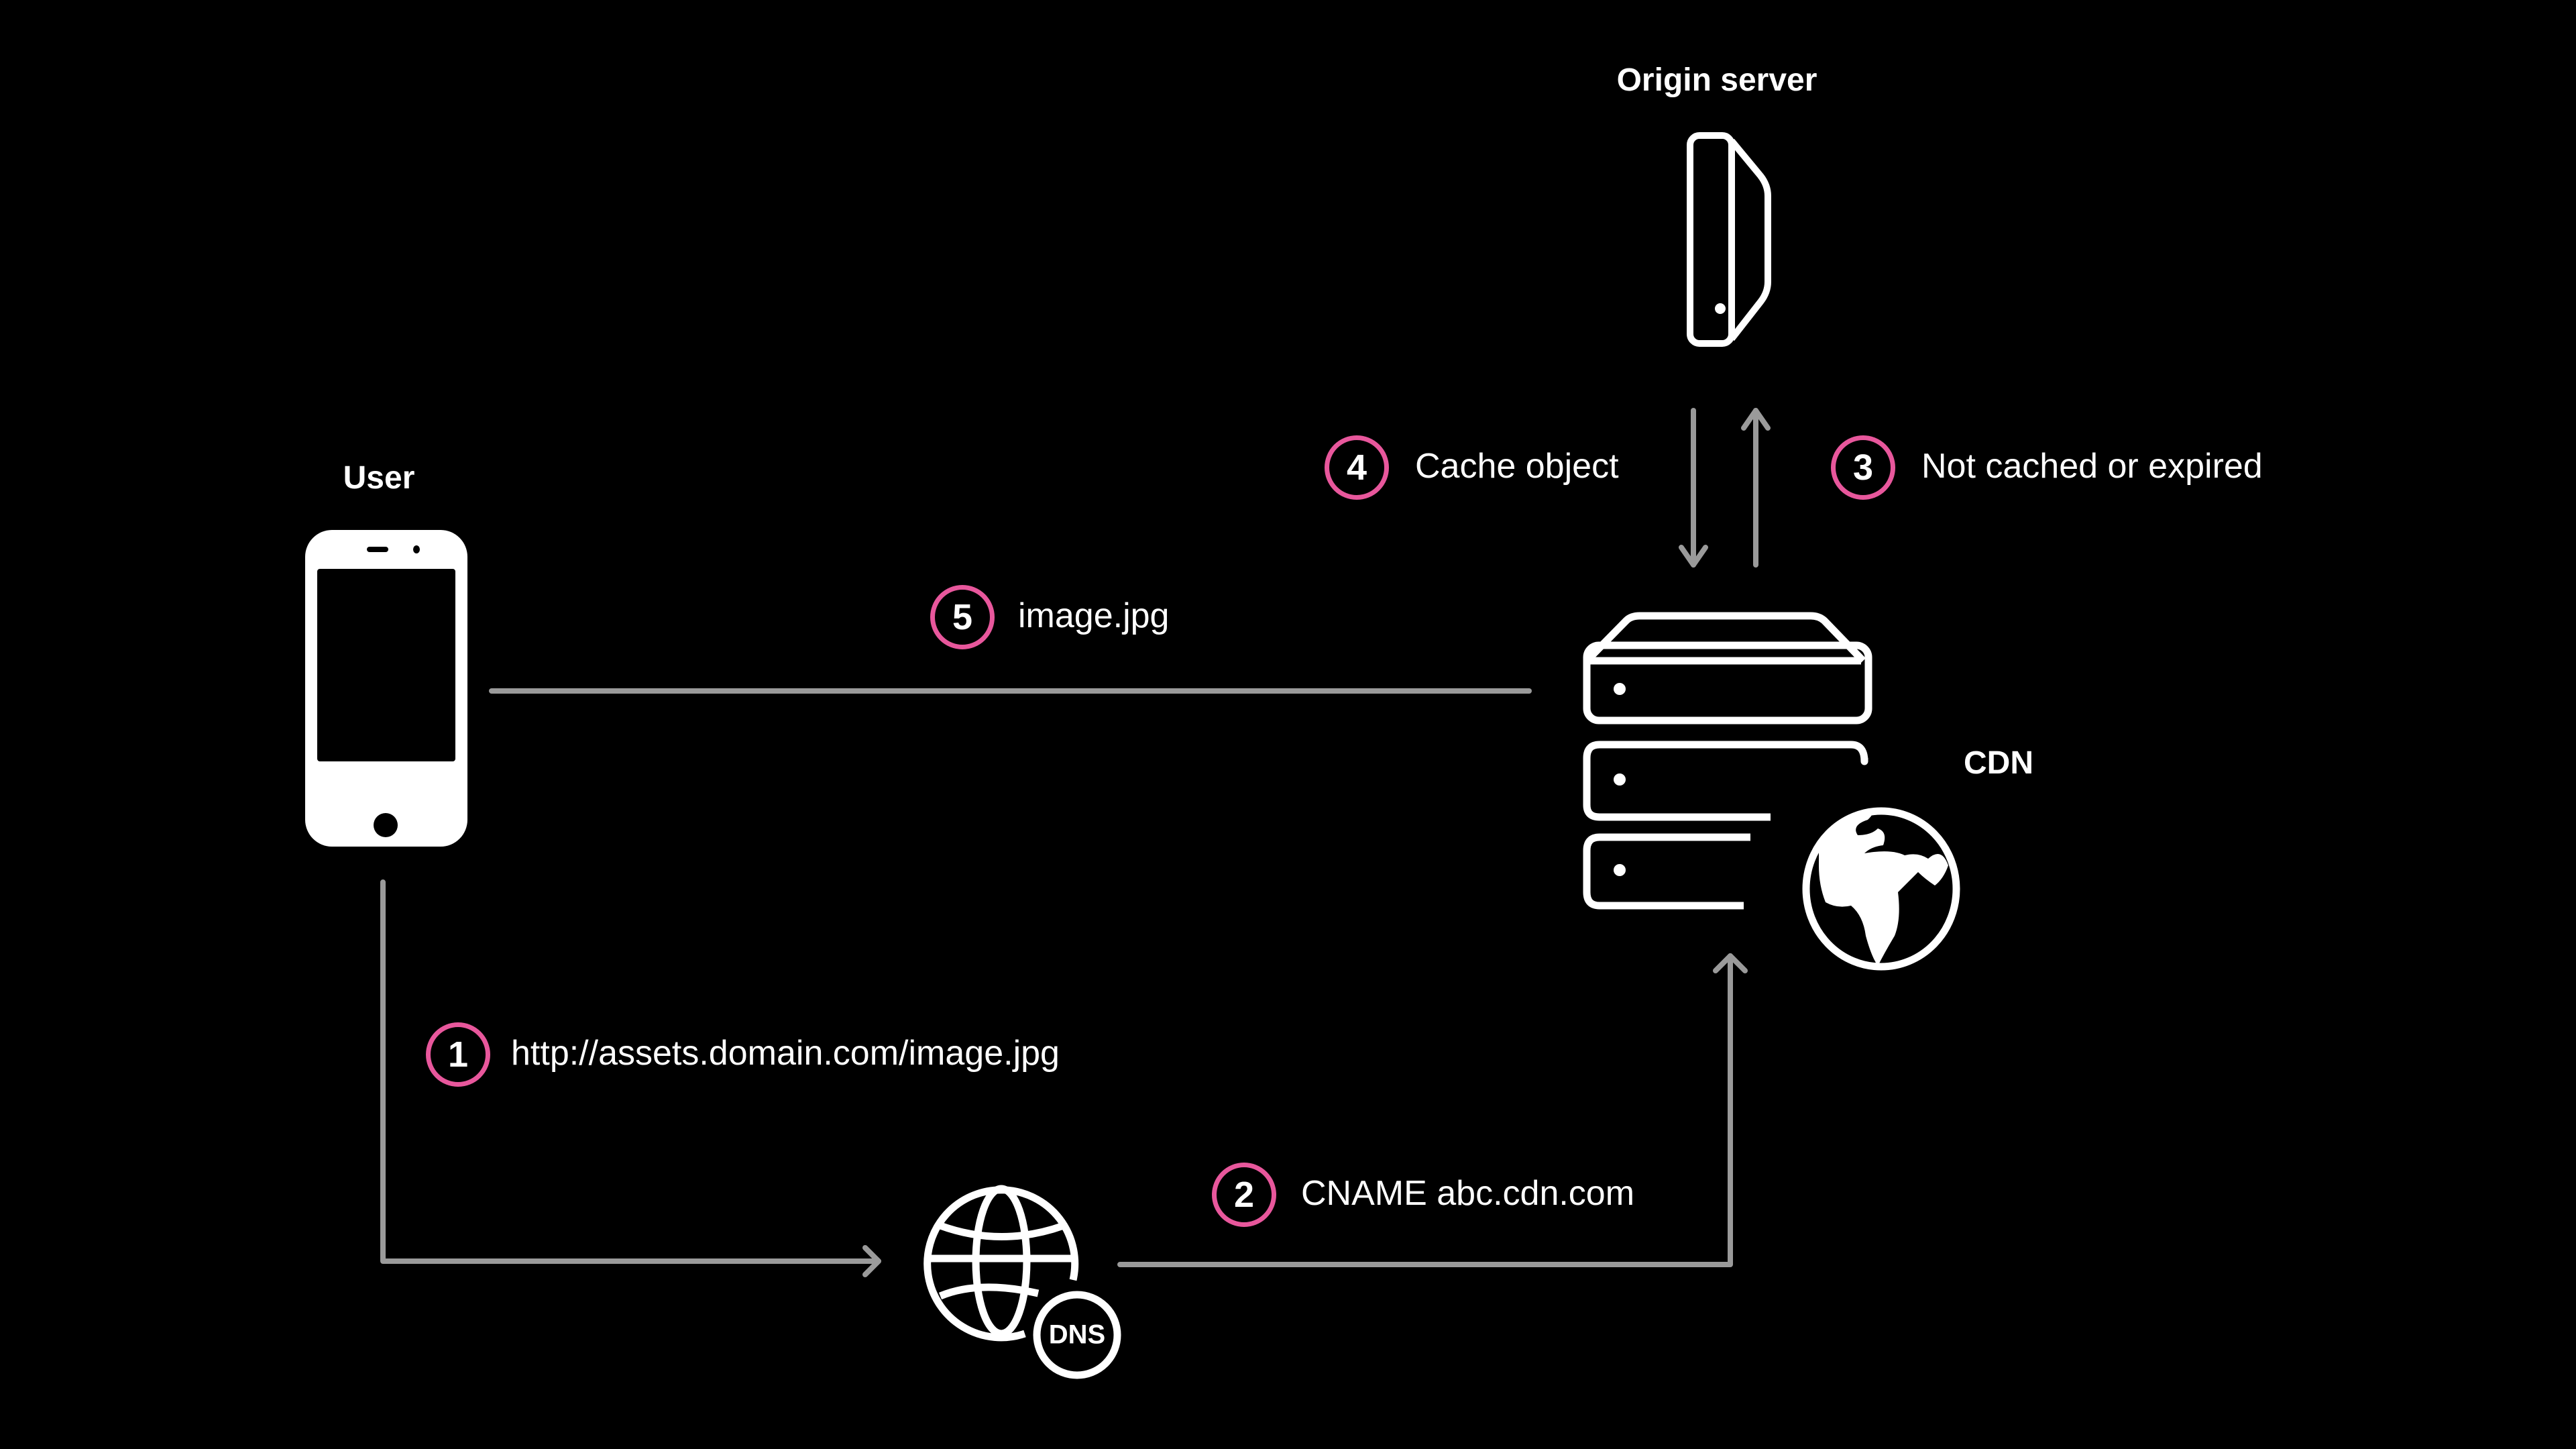 Image resolution: width=2576 pixels, height=1449 pixels. I want to click on smartphone-icon, so click(386, 688).